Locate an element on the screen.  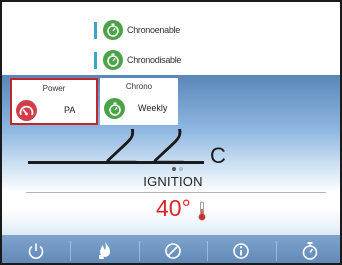
menu-item-chrono-disable: Chronodisable is located at coordinates (137, 60).